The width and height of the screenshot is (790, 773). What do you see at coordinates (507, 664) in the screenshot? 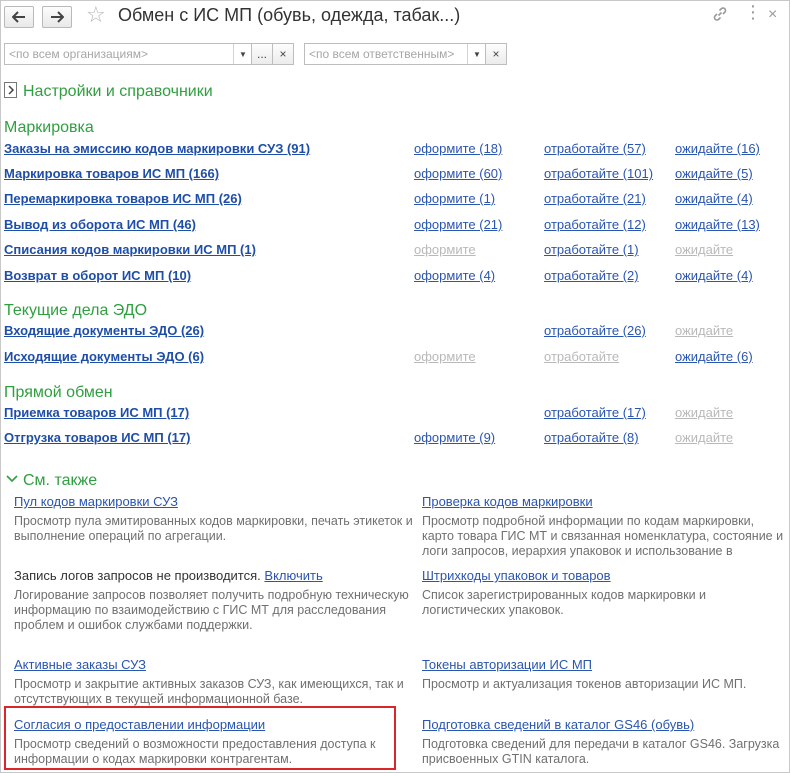
I see `link-auth-tokens: Токены авторизации ИС МП` at bounding box center [507, 664].